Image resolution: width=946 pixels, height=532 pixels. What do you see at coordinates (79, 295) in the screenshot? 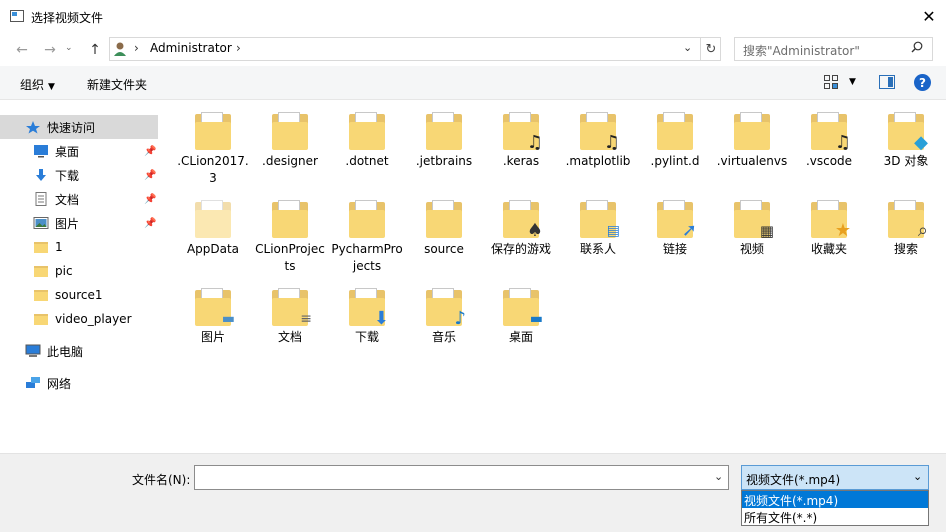
I see `sidebar-item-7: source1` at bounding box center [79, 295].